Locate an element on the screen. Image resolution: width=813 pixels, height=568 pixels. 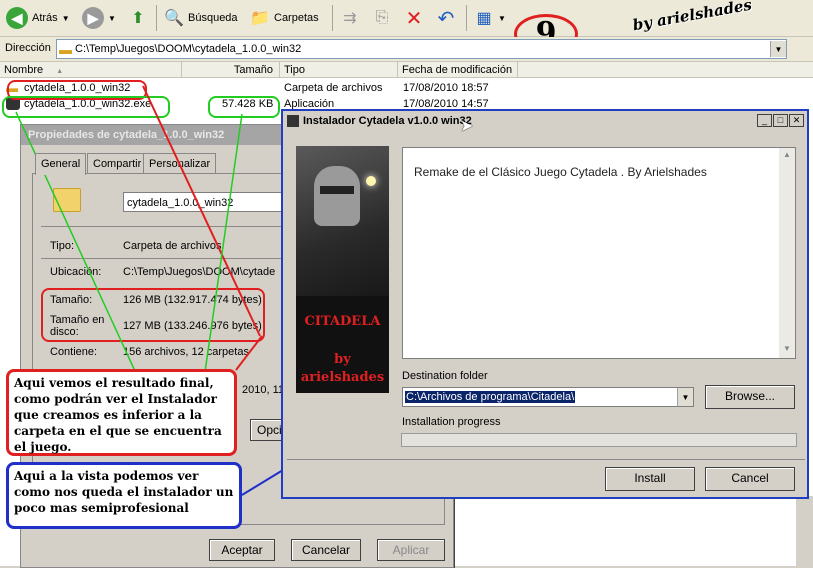
minimize-button: _ is located at coordinates (764, 120).